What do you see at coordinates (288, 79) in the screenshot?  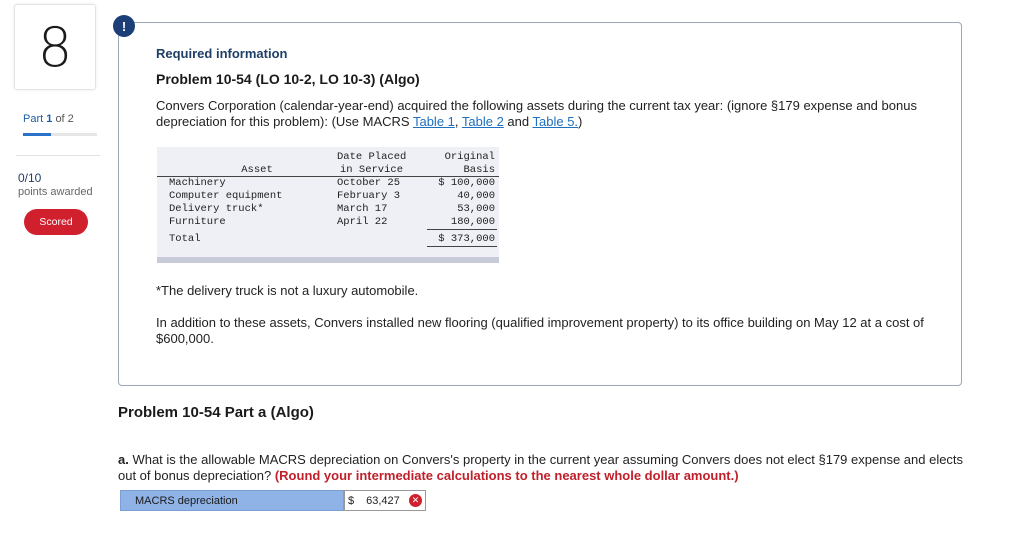 I see `problem-title: Problem 10-54 (LO 10-2, LO 10-3) (Algo)` at bounding box center [288, 79].